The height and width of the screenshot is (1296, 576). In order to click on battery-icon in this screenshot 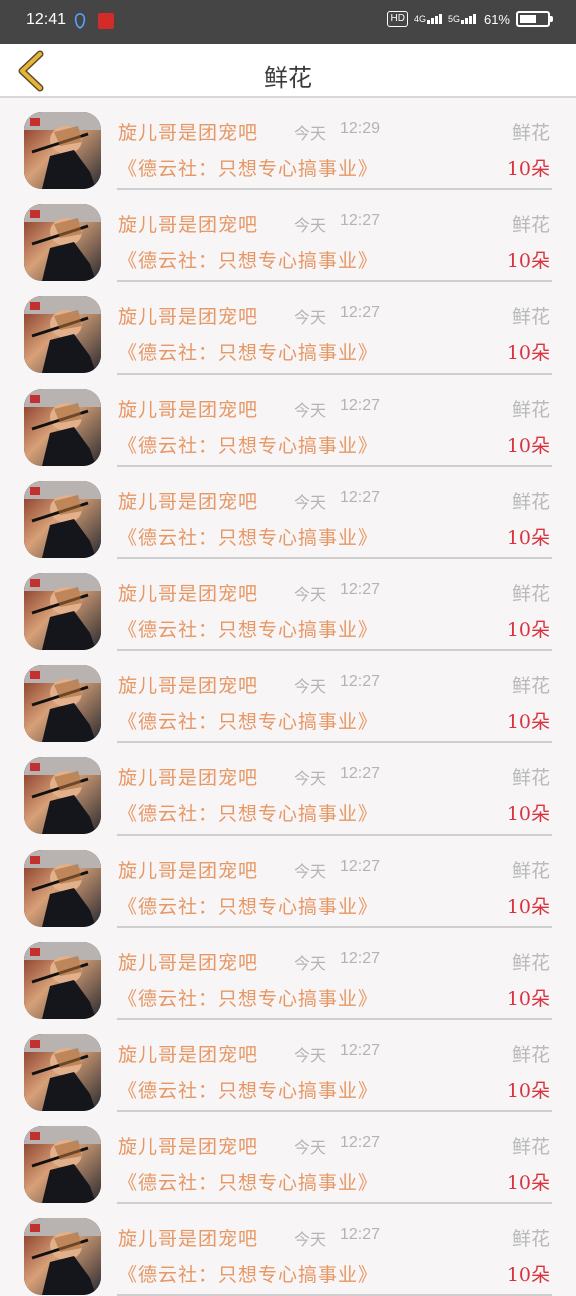, I will do `click(534, 19)`.